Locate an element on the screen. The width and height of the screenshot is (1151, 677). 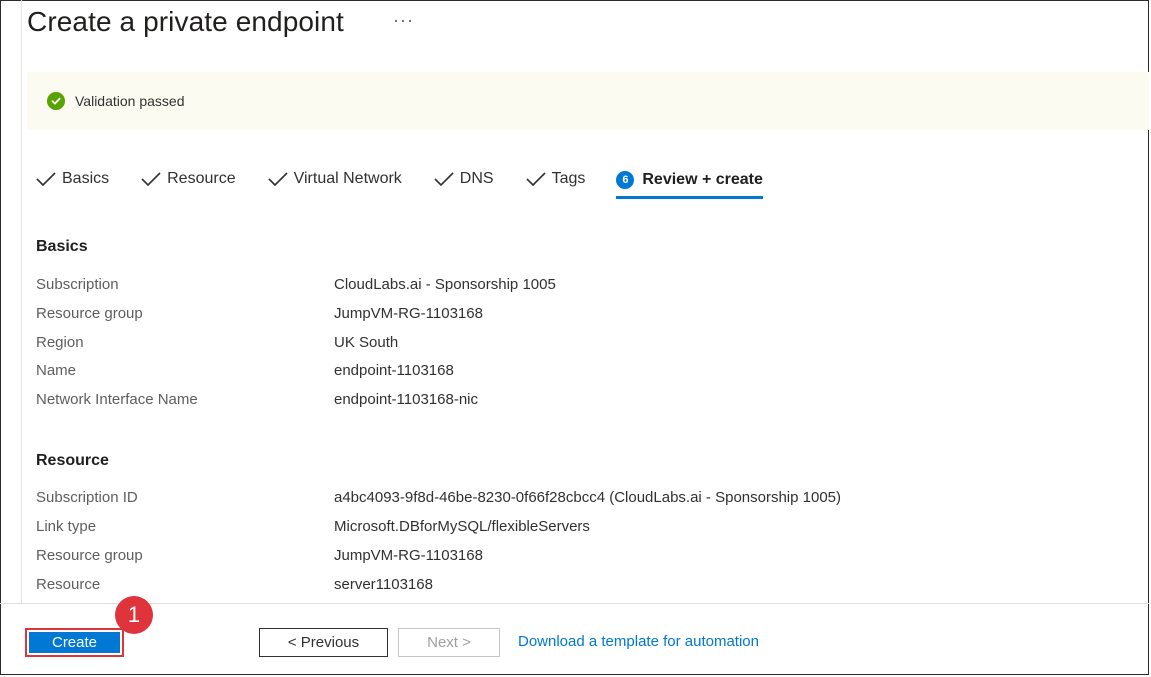
tab-label: Resource is located at coordinates (201, 178).